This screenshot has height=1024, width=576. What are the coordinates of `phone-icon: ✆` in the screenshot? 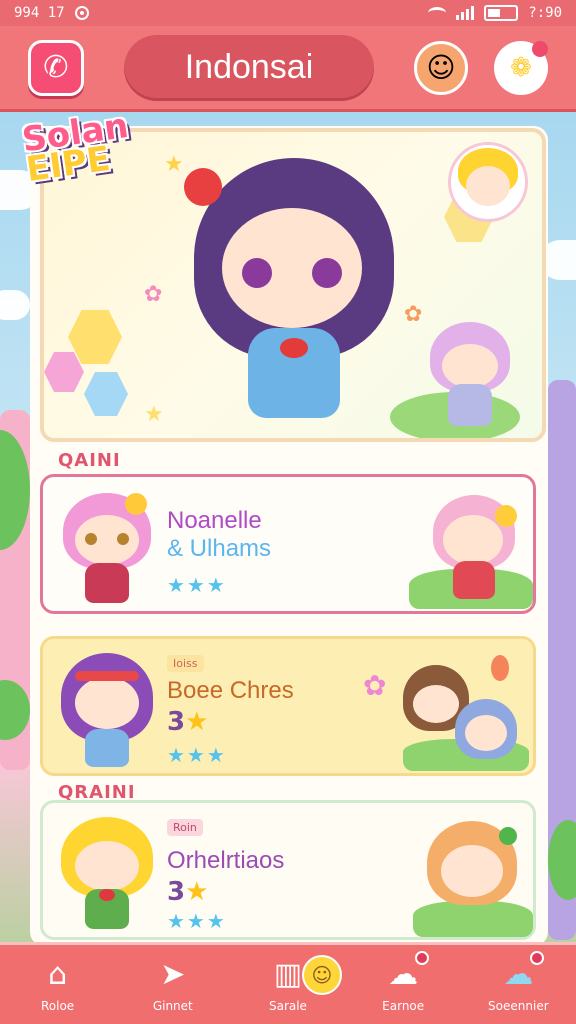 It's located at (56, 67).